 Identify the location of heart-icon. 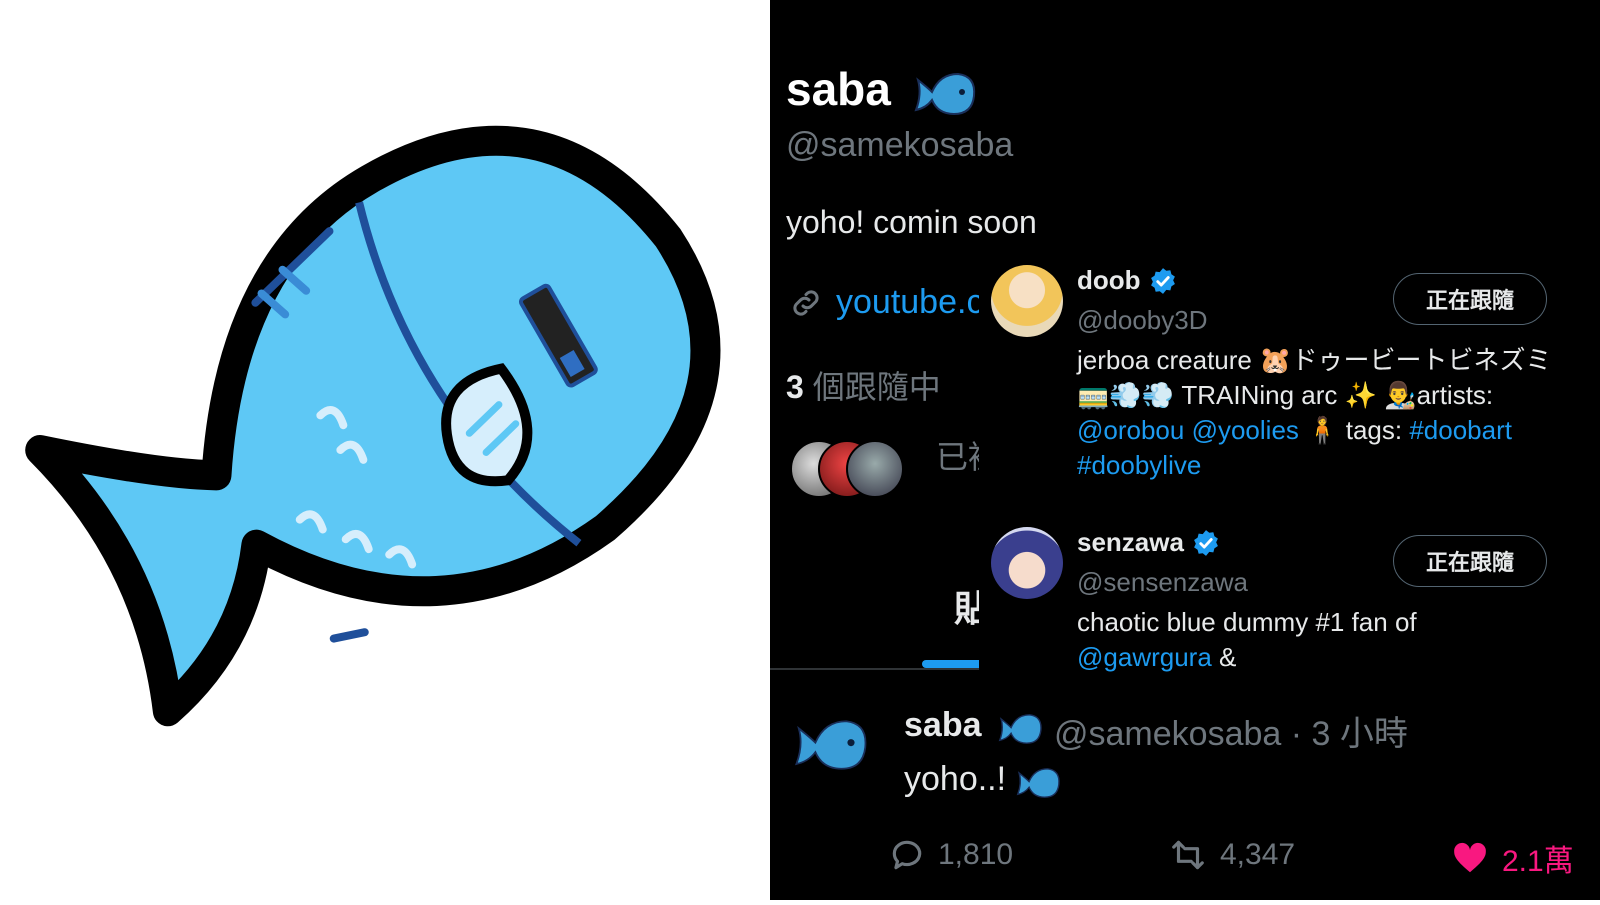
(1470, 857).